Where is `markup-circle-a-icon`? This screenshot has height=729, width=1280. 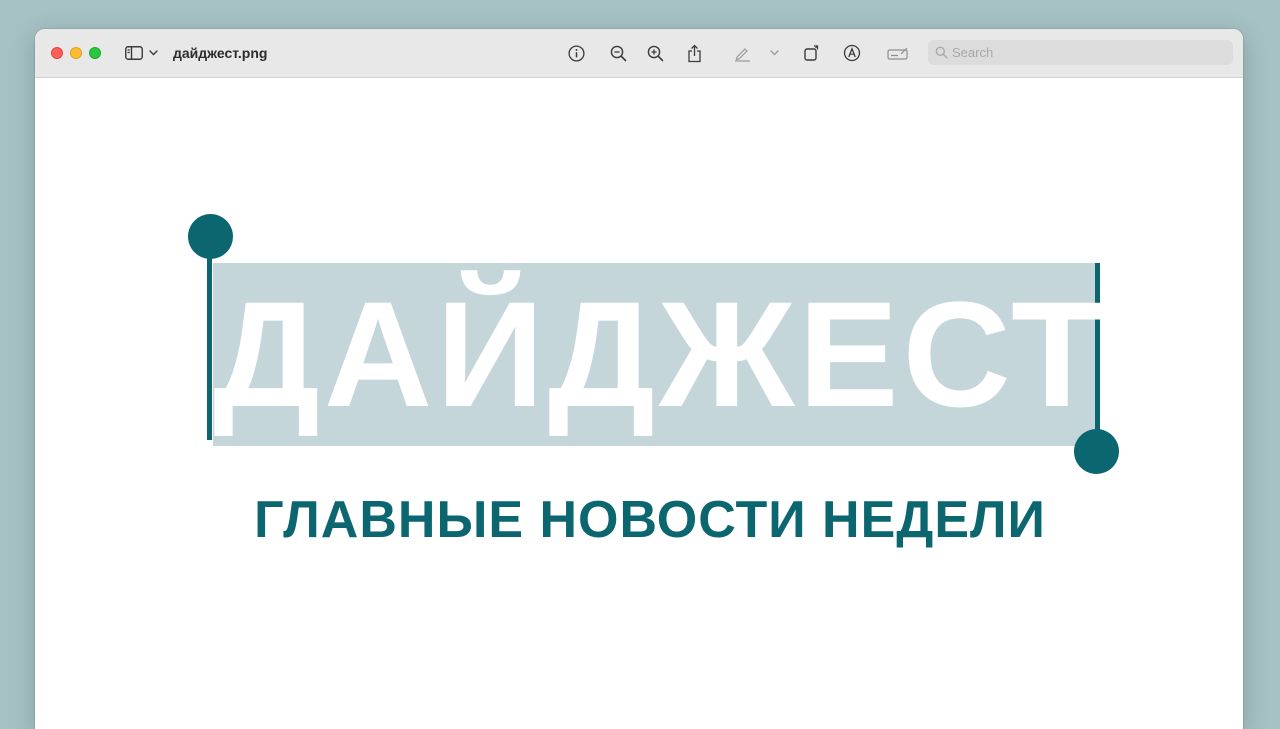 markup-circle-a-icon is located at coordinates (852, 53).